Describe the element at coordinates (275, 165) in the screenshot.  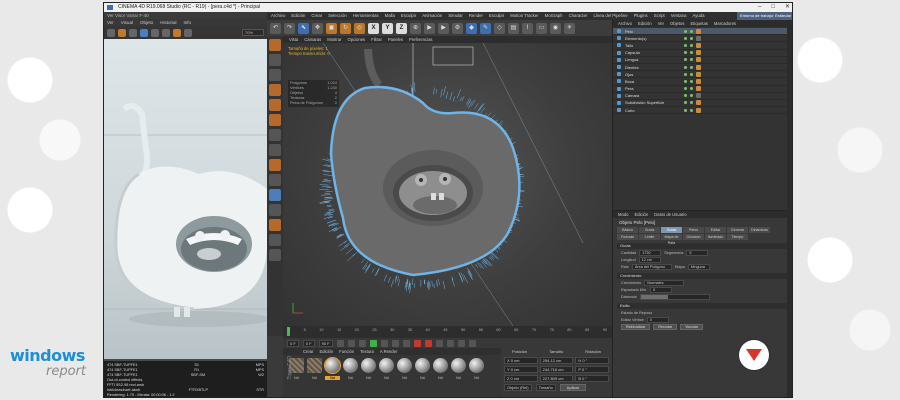
I see `tweak-icon` at that location.